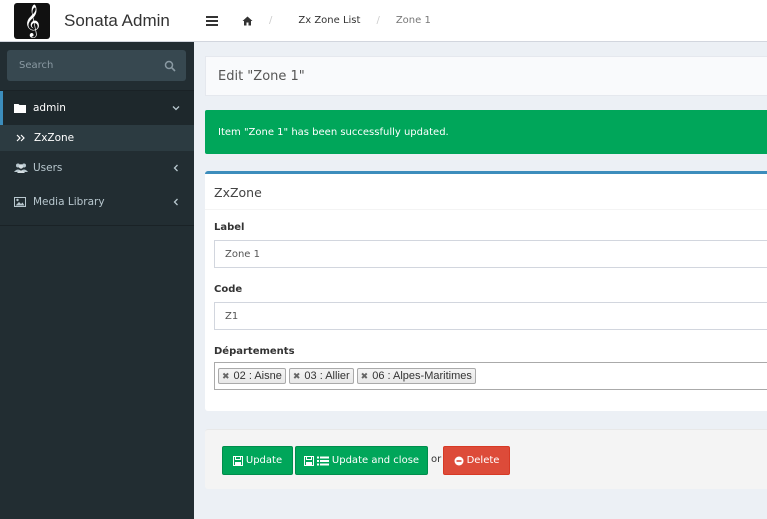 This screenshot has width=767, height=519. I want to click on departements-field-label: Départements, so click(254, 351).